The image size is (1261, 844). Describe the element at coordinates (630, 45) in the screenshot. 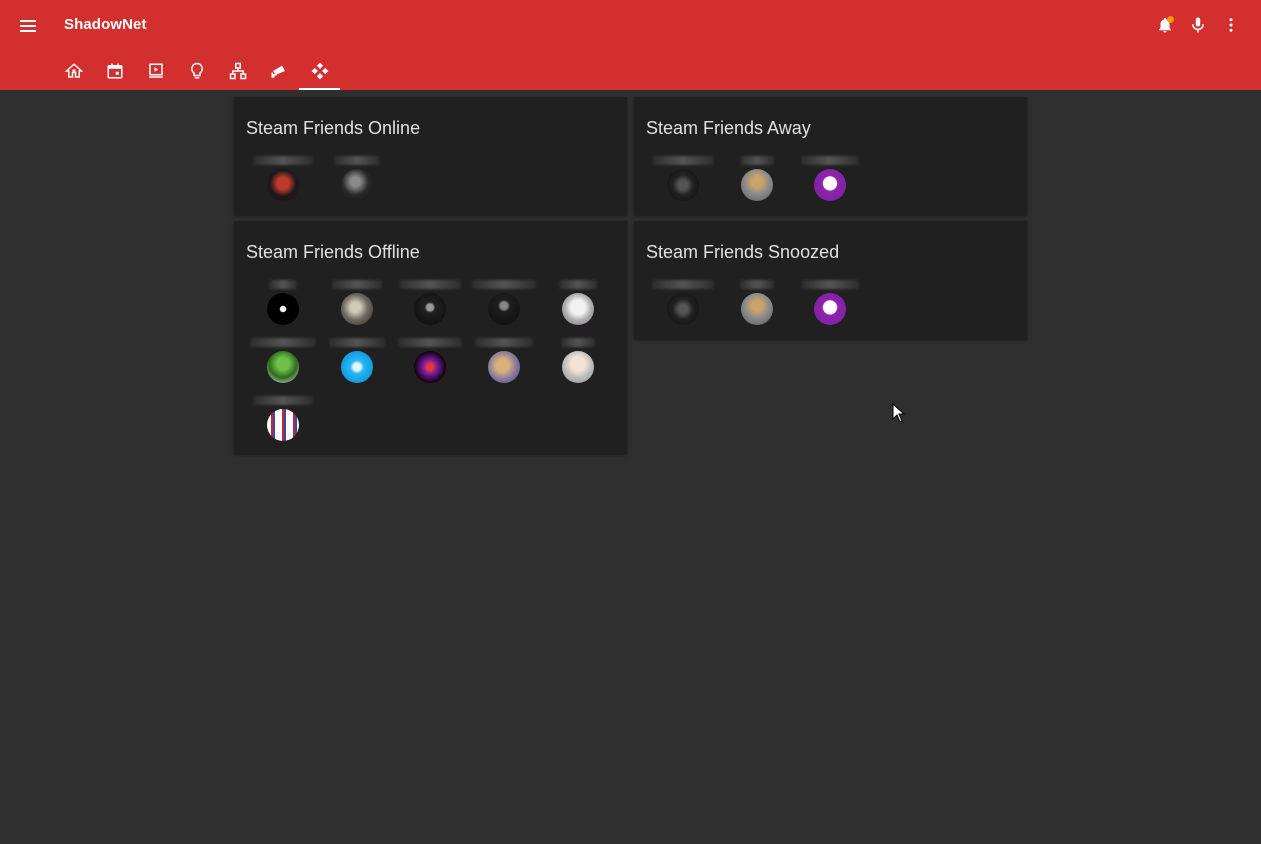

I see `app-bar: ShadowNet` at that location.